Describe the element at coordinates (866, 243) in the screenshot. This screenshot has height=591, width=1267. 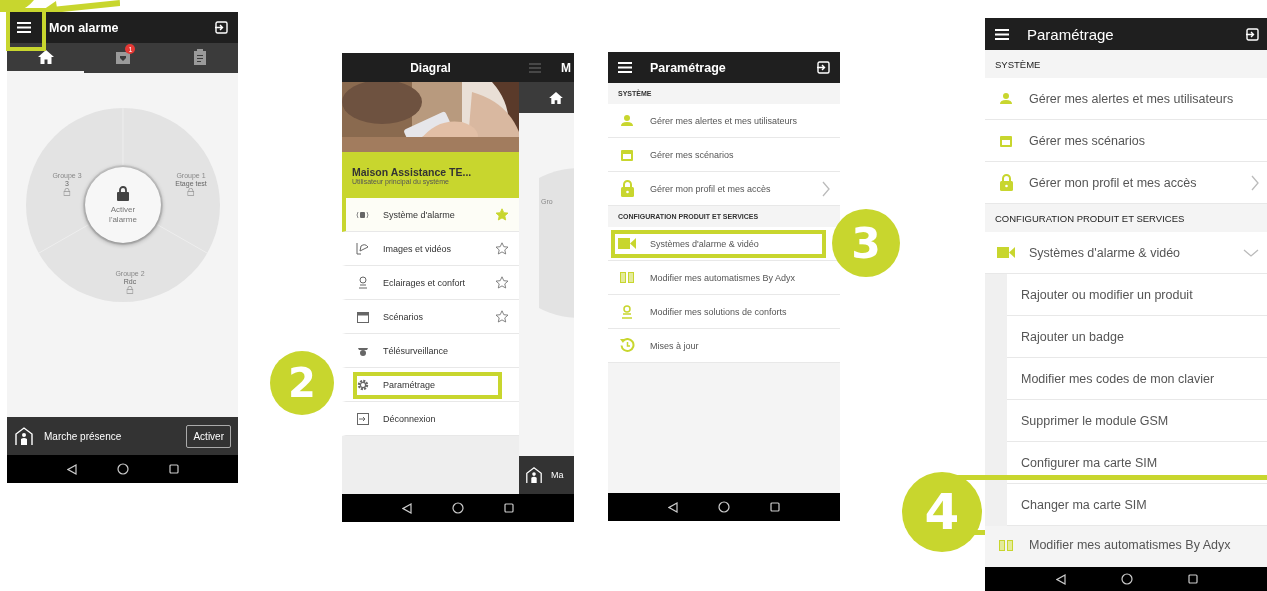
I see `step-number: 3` at that location.